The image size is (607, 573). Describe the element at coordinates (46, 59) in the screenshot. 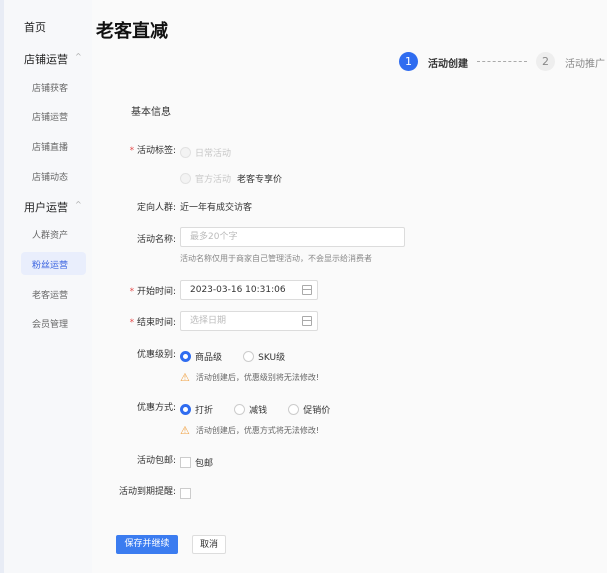

I see `sidebar-group-store-ops: 店铺运营` at that location.